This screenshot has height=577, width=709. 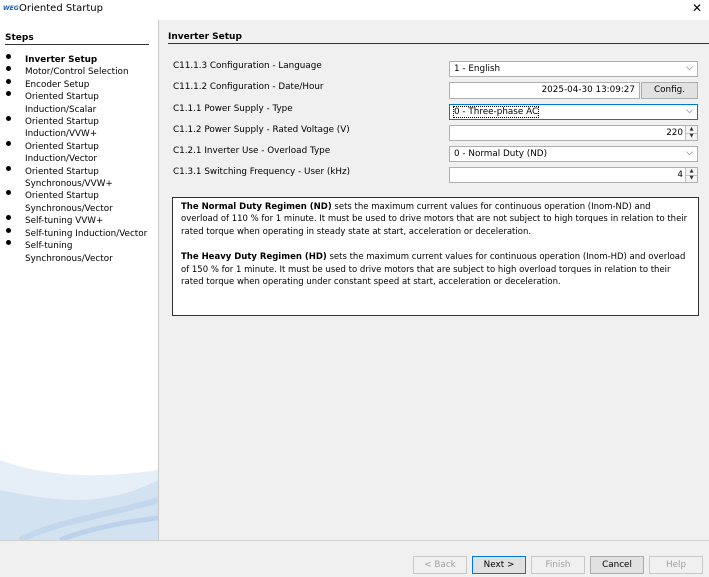 What do you see at coordinates (617, 565) in the screenshot?
I see `cancel-button: Cancel` at bounding box center [617, 565].